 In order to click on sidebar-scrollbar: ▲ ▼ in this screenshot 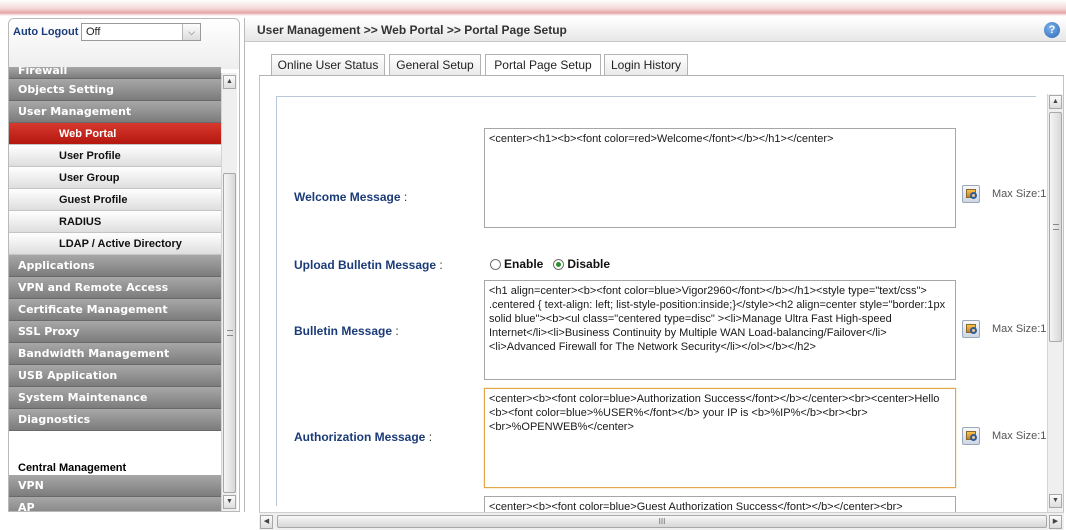, I will do `click(229, 292)`.